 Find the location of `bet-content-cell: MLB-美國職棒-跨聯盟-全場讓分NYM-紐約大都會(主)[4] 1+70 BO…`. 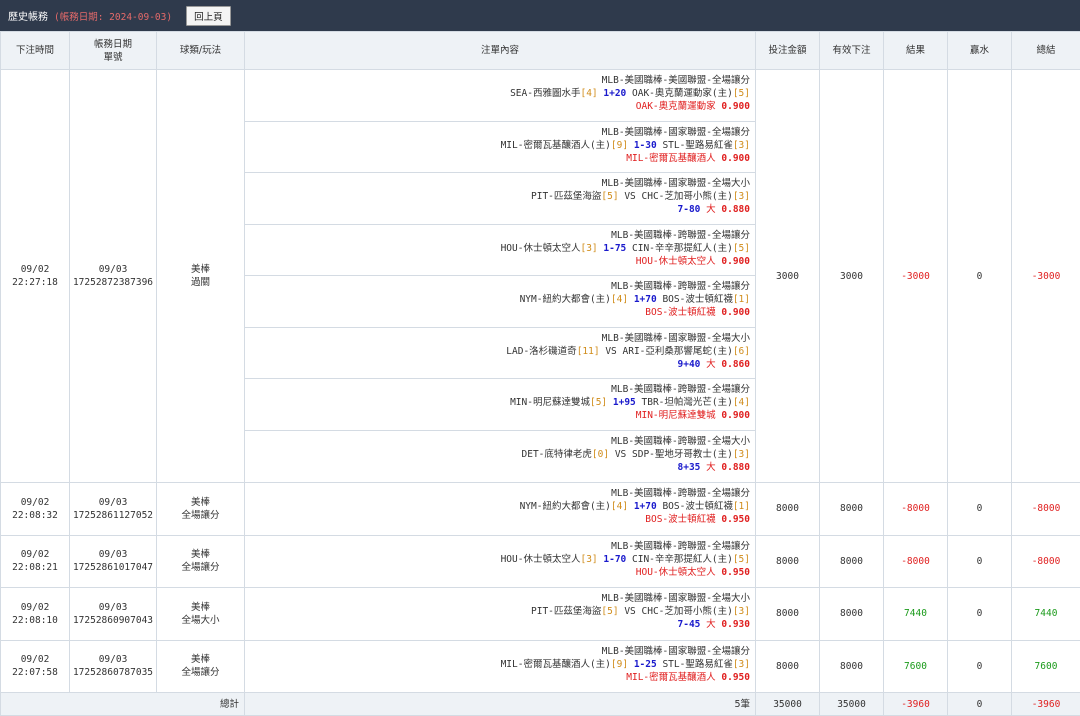

bet-content-cell: MLB-美國職棒-跨聯盟-全場讓分NYM-紐約大都會(主)[4] 1+70 BO… is located at coordinates (500, 509).